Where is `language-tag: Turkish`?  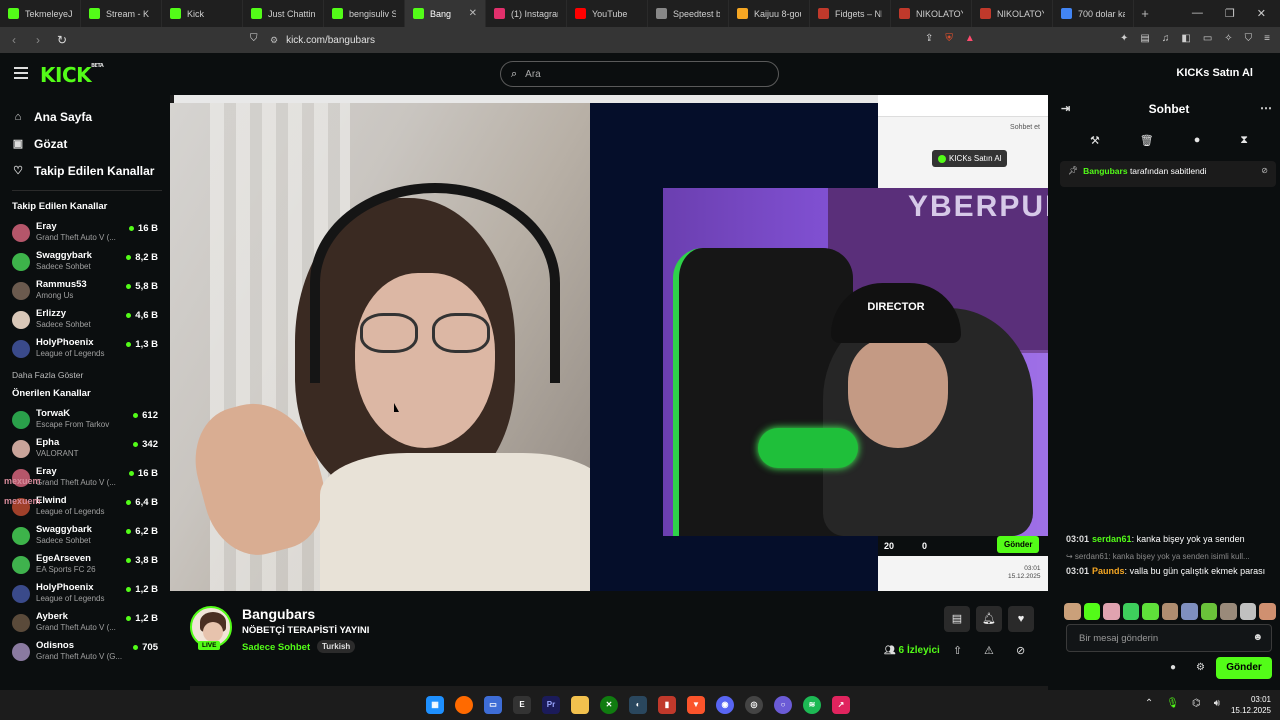
language-tag: Turkish is located at coordinates (336, 646).